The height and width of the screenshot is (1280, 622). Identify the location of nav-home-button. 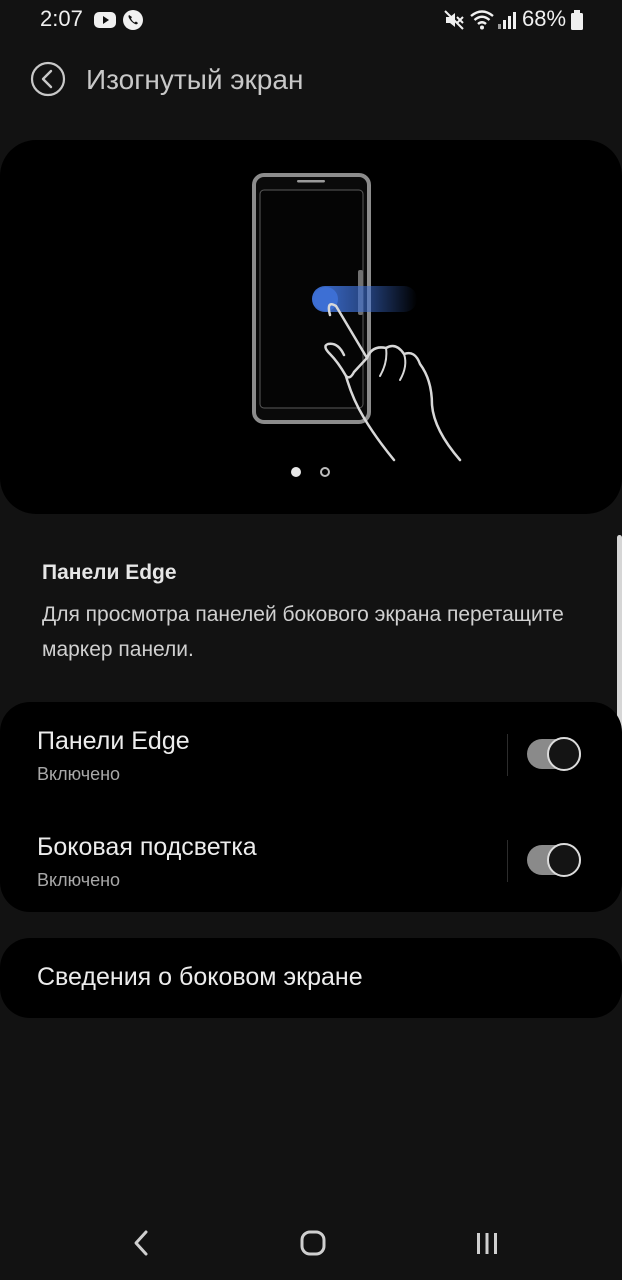
(313, 1243).